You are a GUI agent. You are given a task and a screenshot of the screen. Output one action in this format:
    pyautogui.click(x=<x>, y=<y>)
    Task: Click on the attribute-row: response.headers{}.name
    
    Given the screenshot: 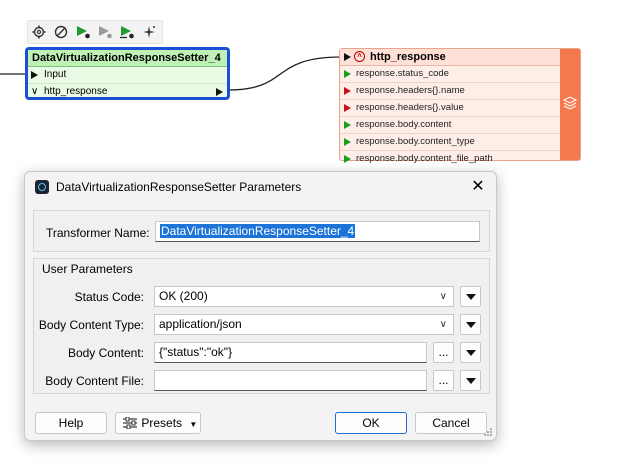 What is the action you would take?
    pyautogui.click(x=451, y=91)
    